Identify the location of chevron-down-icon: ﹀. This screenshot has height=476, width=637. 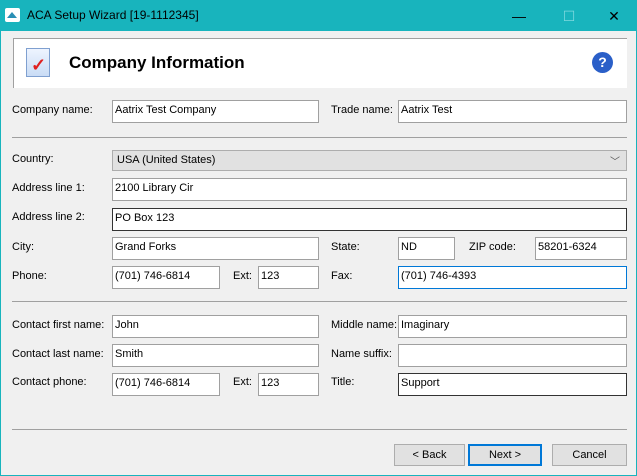
(615, 162).